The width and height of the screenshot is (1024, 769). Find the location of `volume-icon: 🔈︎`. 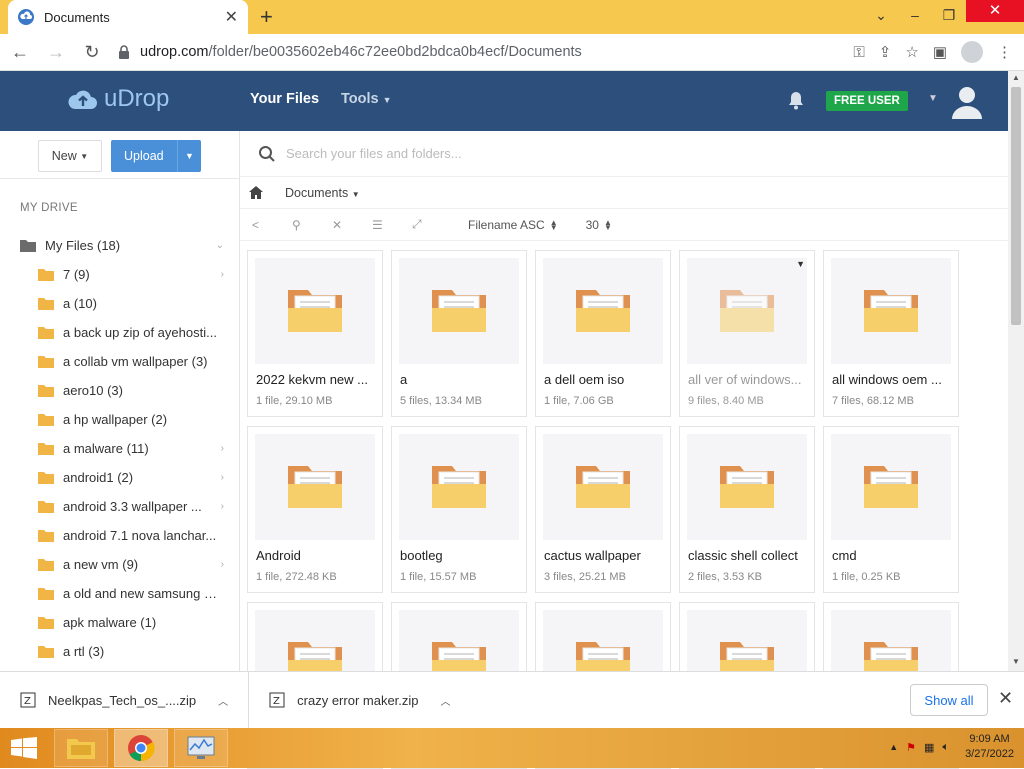

volume-icon: 🔈︎ is located at coordinates (945, 747).